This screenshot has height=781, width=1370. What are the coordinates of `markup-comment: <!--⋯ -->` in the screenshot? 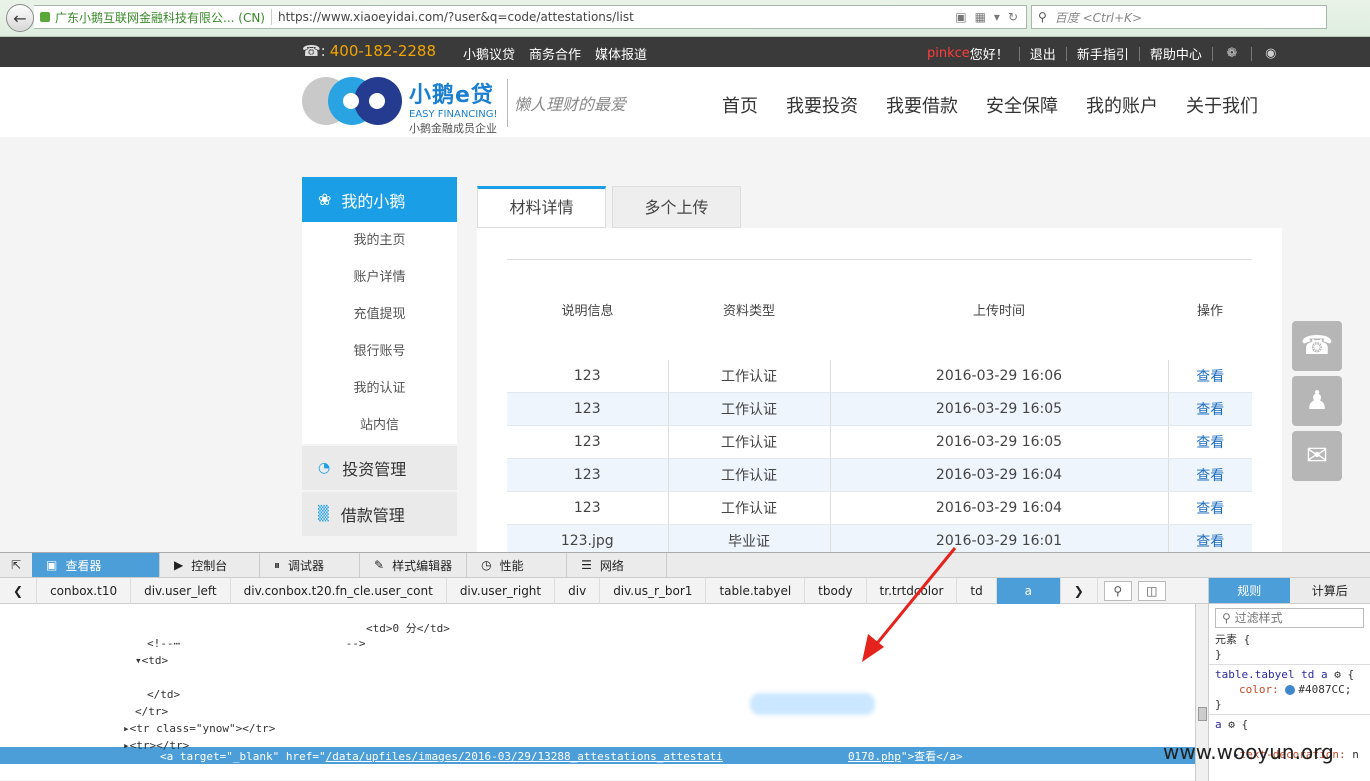 It's located at (256, 643).